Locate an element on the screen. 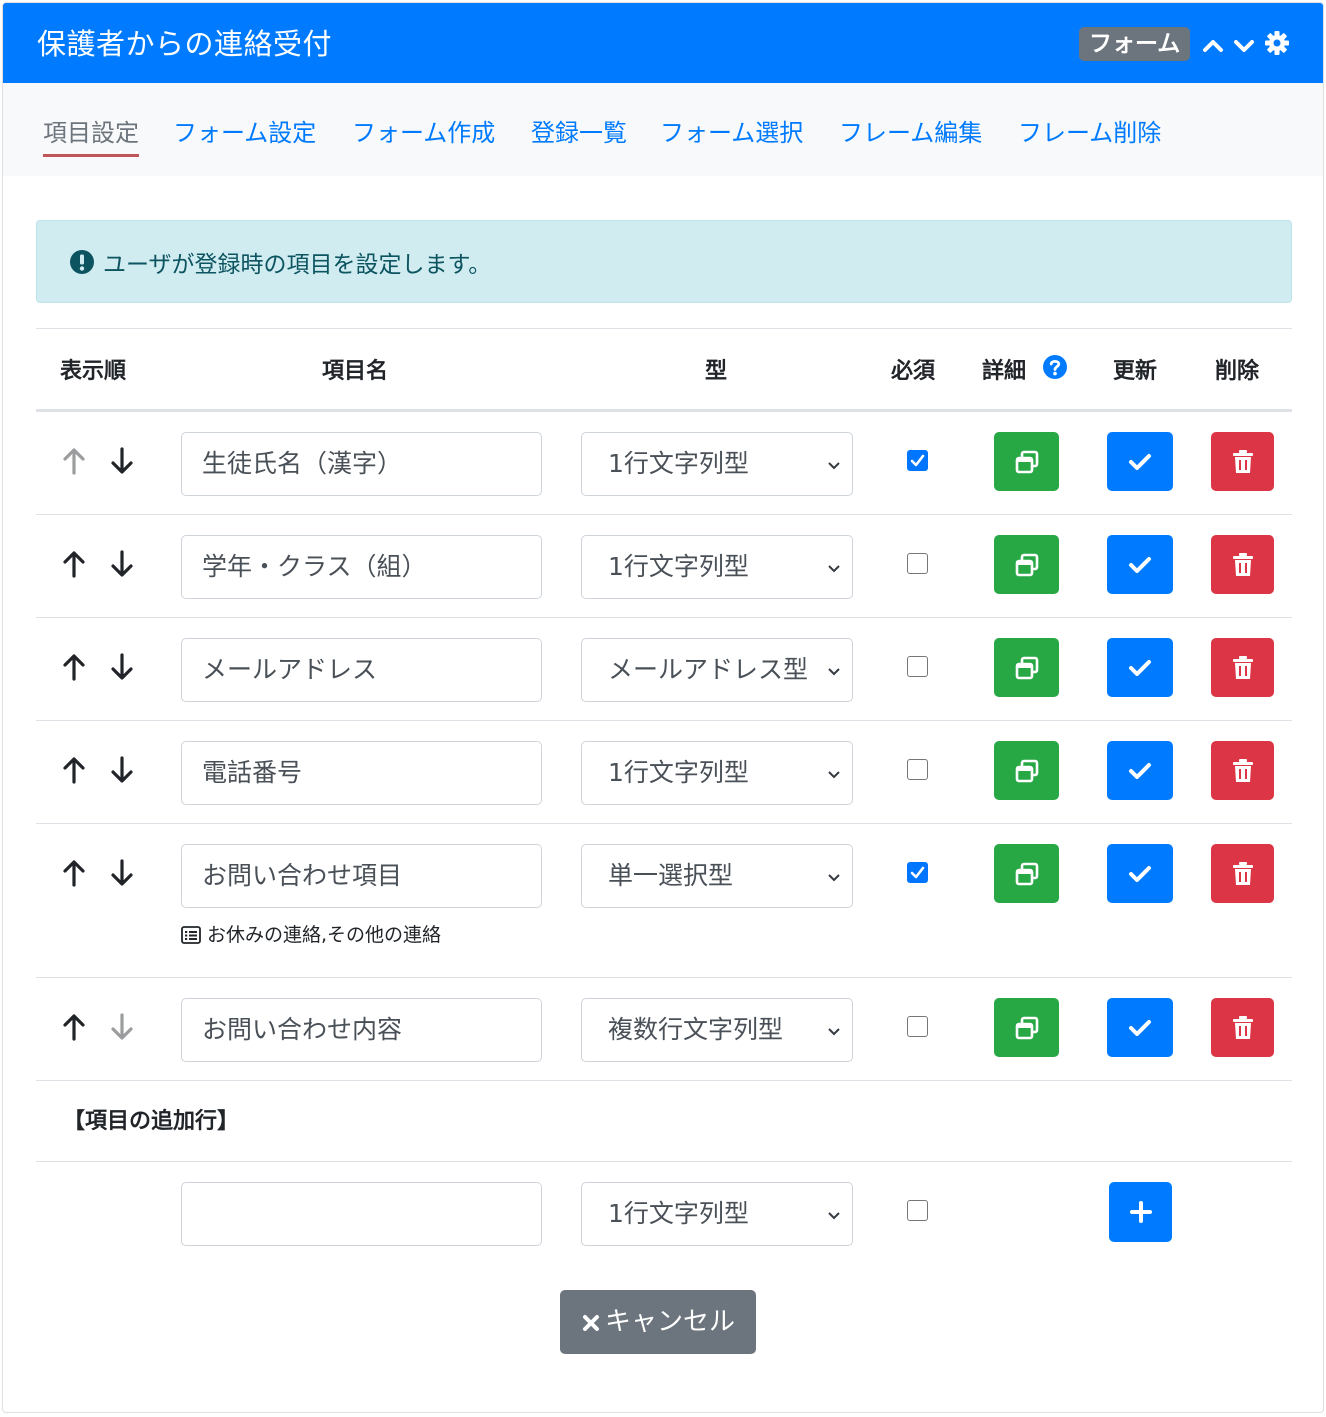 The image size is (1326, 1417). item-type-select: 複数行文字列型 is located at coordinates (717, 1030).